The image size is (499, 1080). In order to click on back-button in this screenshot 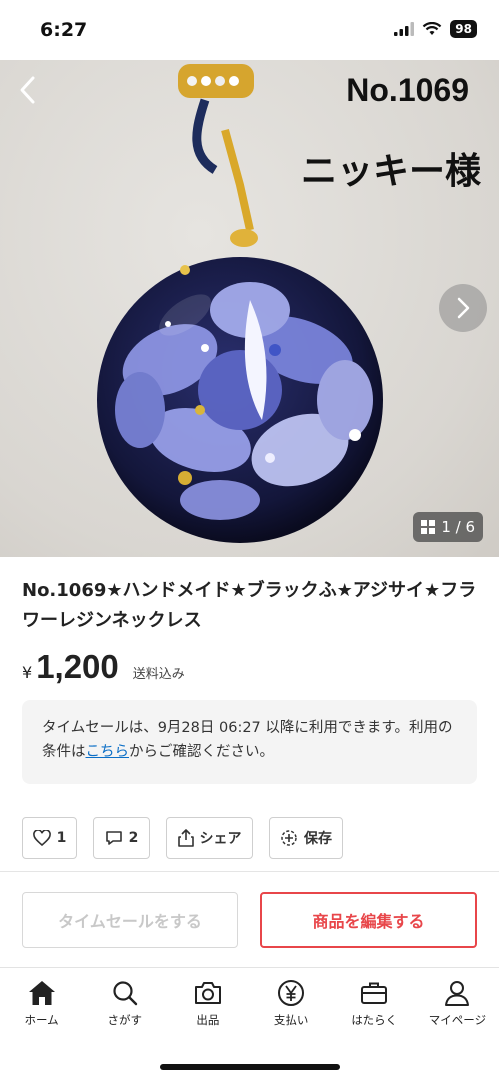, I will do `click(27, 90)`.